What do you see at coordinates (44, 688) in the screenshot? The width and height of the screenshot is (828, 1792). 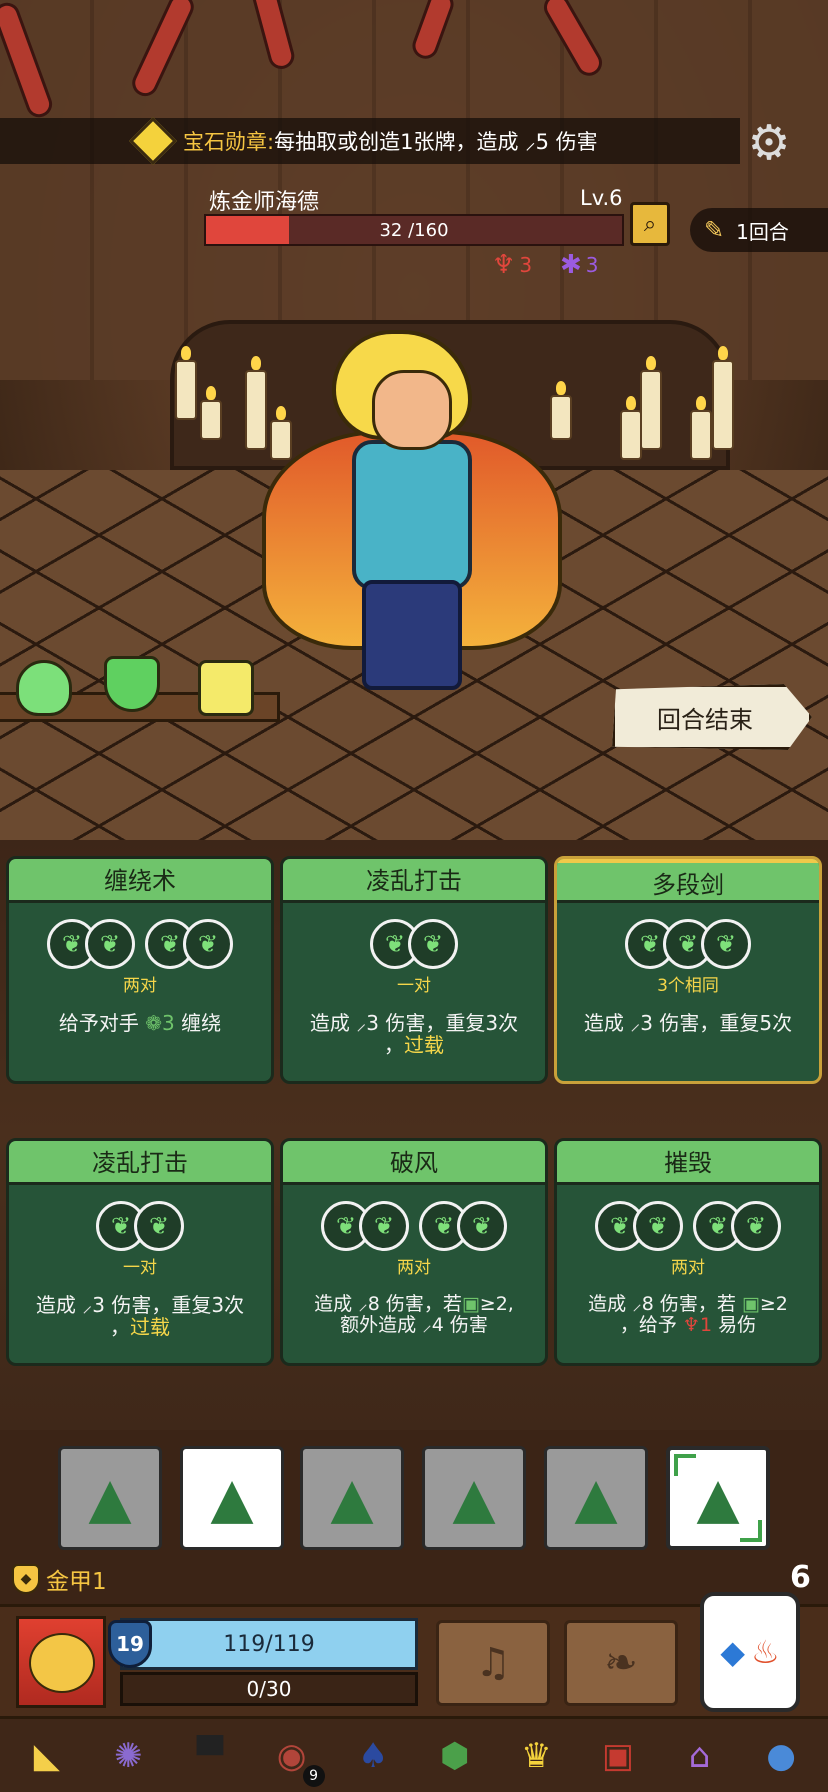 I see `green-potion-icon` at bounding box center [44, 688].